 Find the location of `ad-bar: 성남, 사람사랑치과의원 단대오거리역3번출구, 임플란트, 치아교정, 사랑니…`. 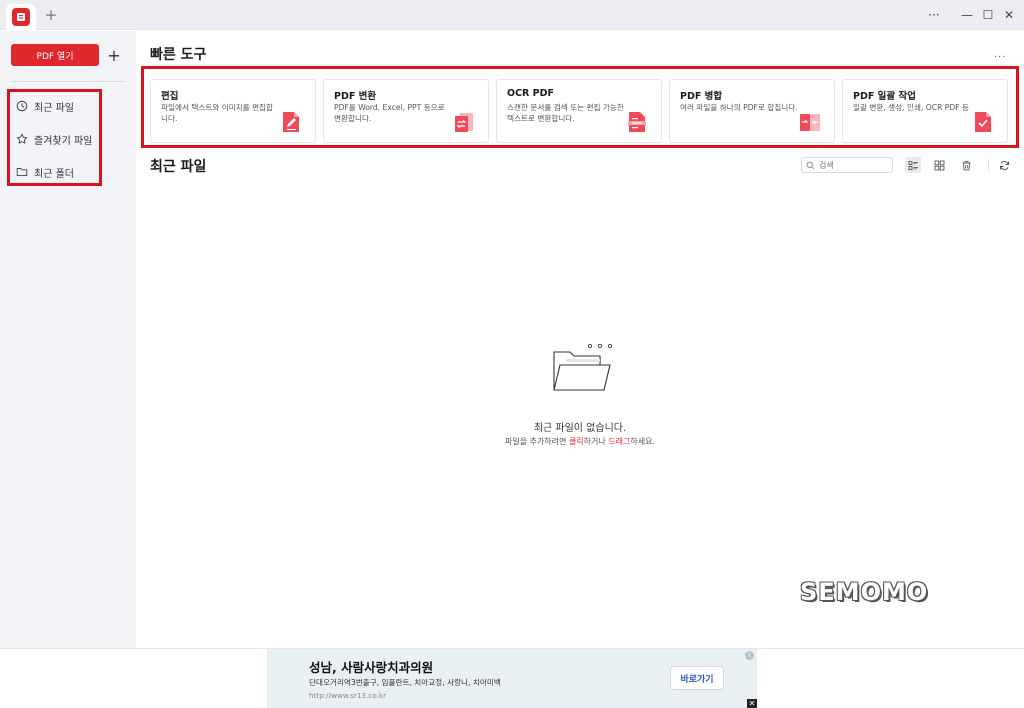

ad-bar: 성남, 사람사랑치과의원 단대오거리역3번출구, 임플란트, 치아교정, 사랑니… is located at coordinates (512, 678).